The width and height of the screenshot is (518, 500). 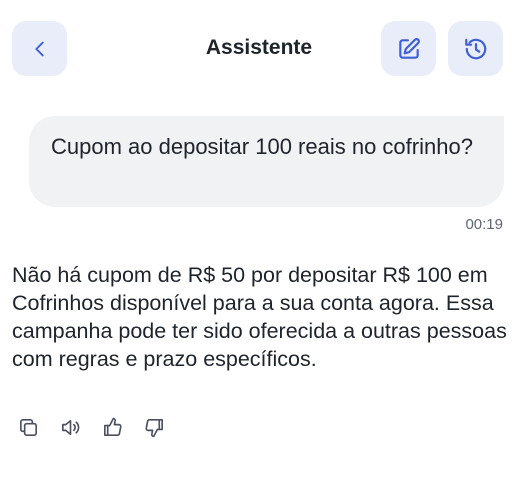 I want to click on like-button, so click(x=112, y=427).